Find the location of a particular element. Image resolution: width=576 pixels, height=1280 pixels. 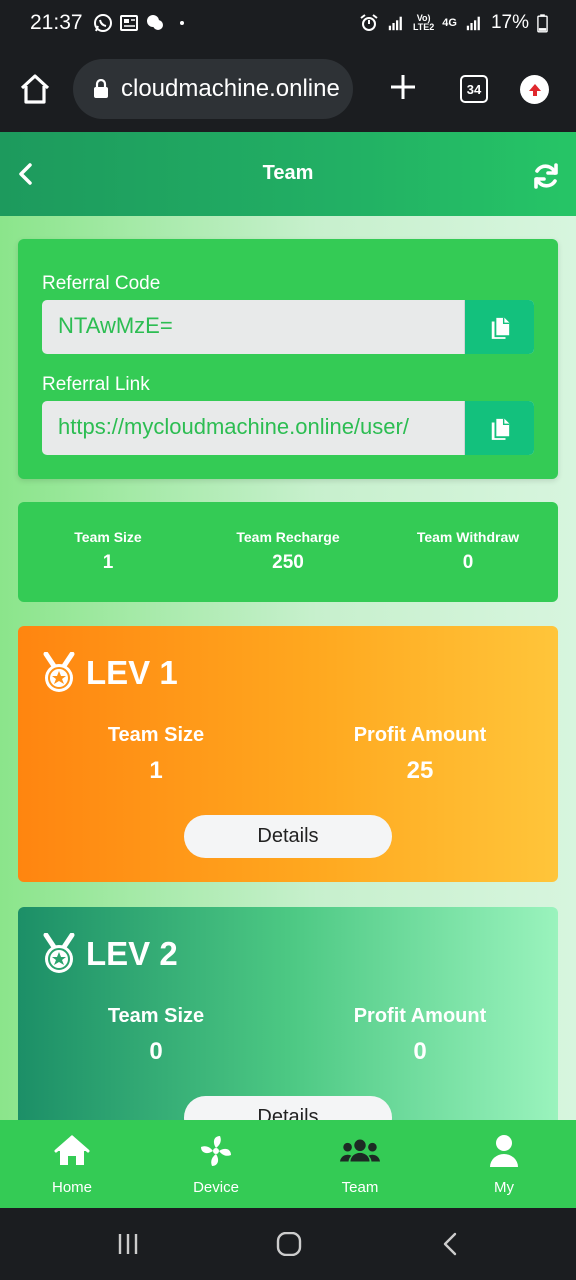

recents-icon is located at coordinates (128, 1244).